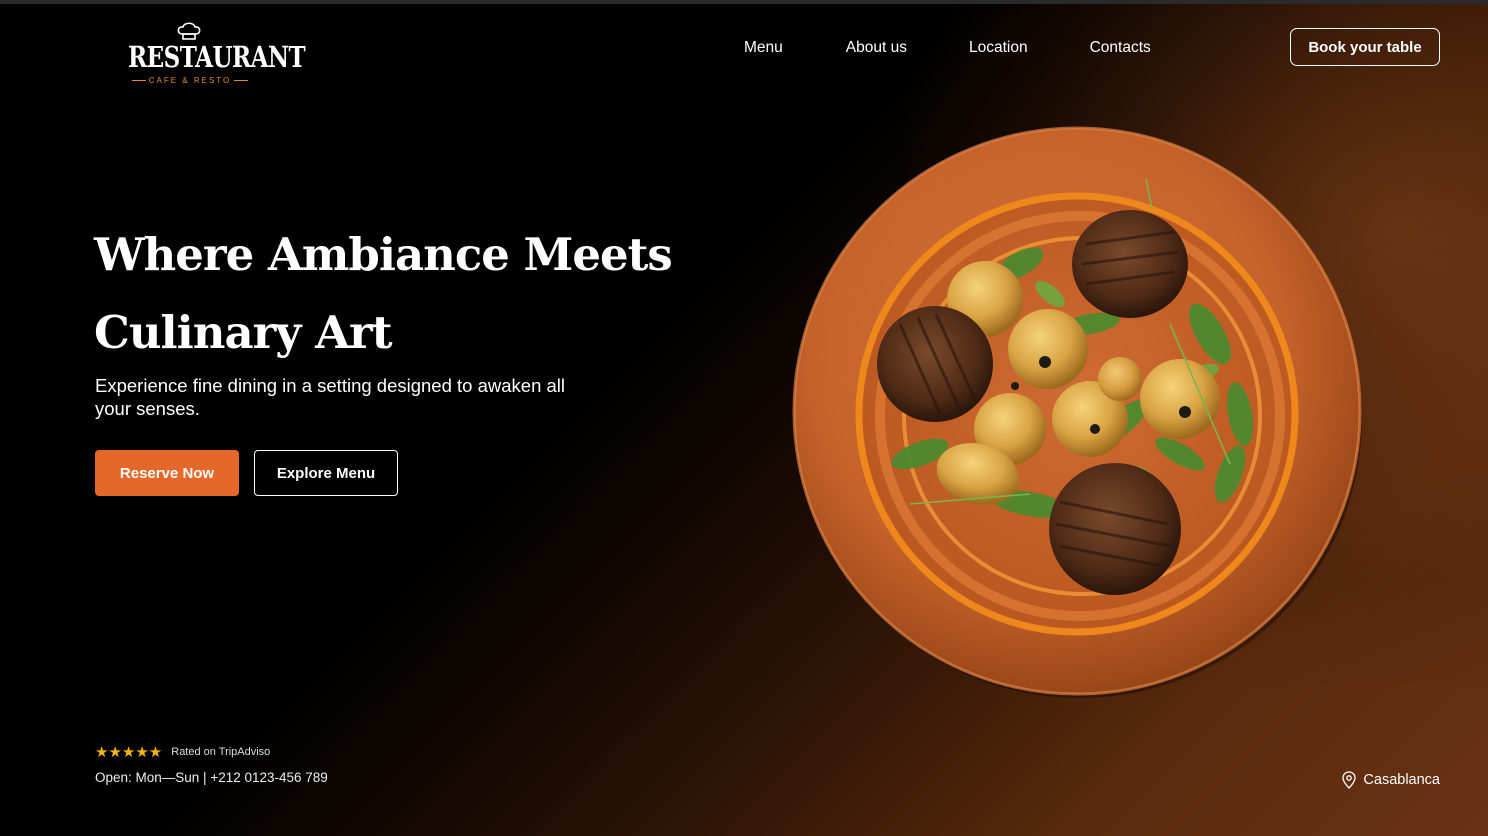  I want to click on location: Casablanca, so click(1391, 780).